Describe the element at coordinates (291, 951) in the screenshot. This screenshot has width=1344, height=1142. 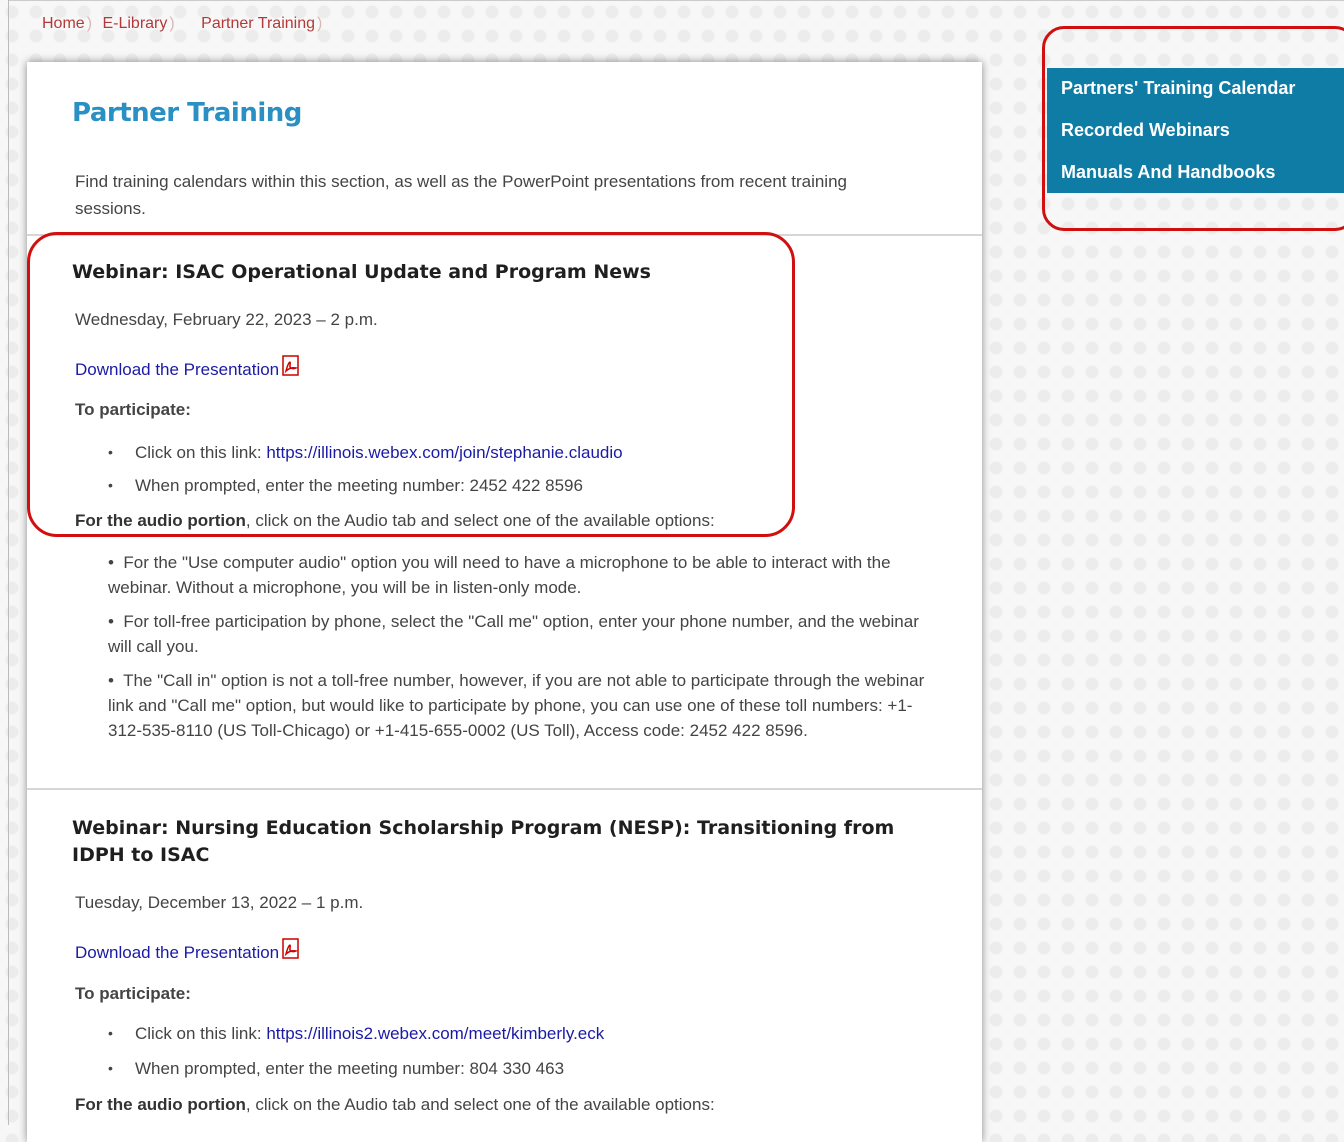
I see `pdf-icon` at that location.